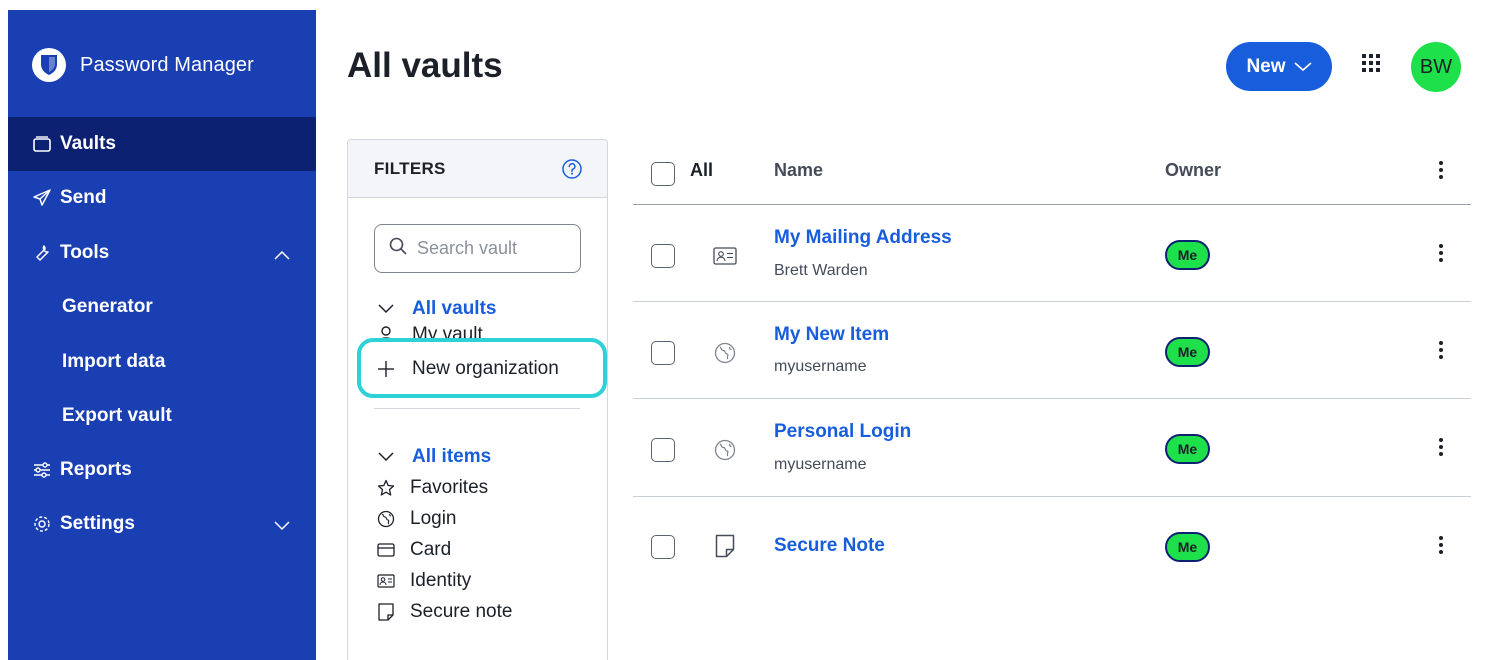  Describe the element at coordinates (449, 487) in the screenshot. I see `filter-item-label: Favorites` at that location.